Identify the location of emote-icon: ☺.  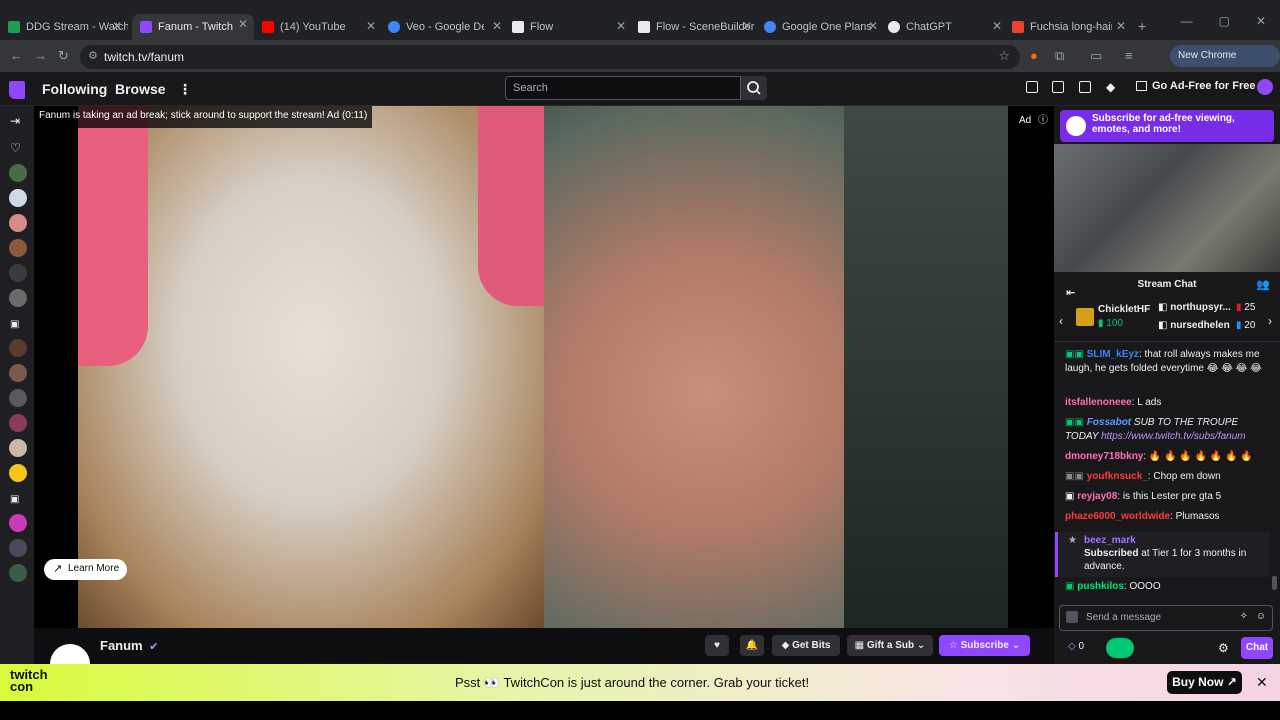
(1261, 616).